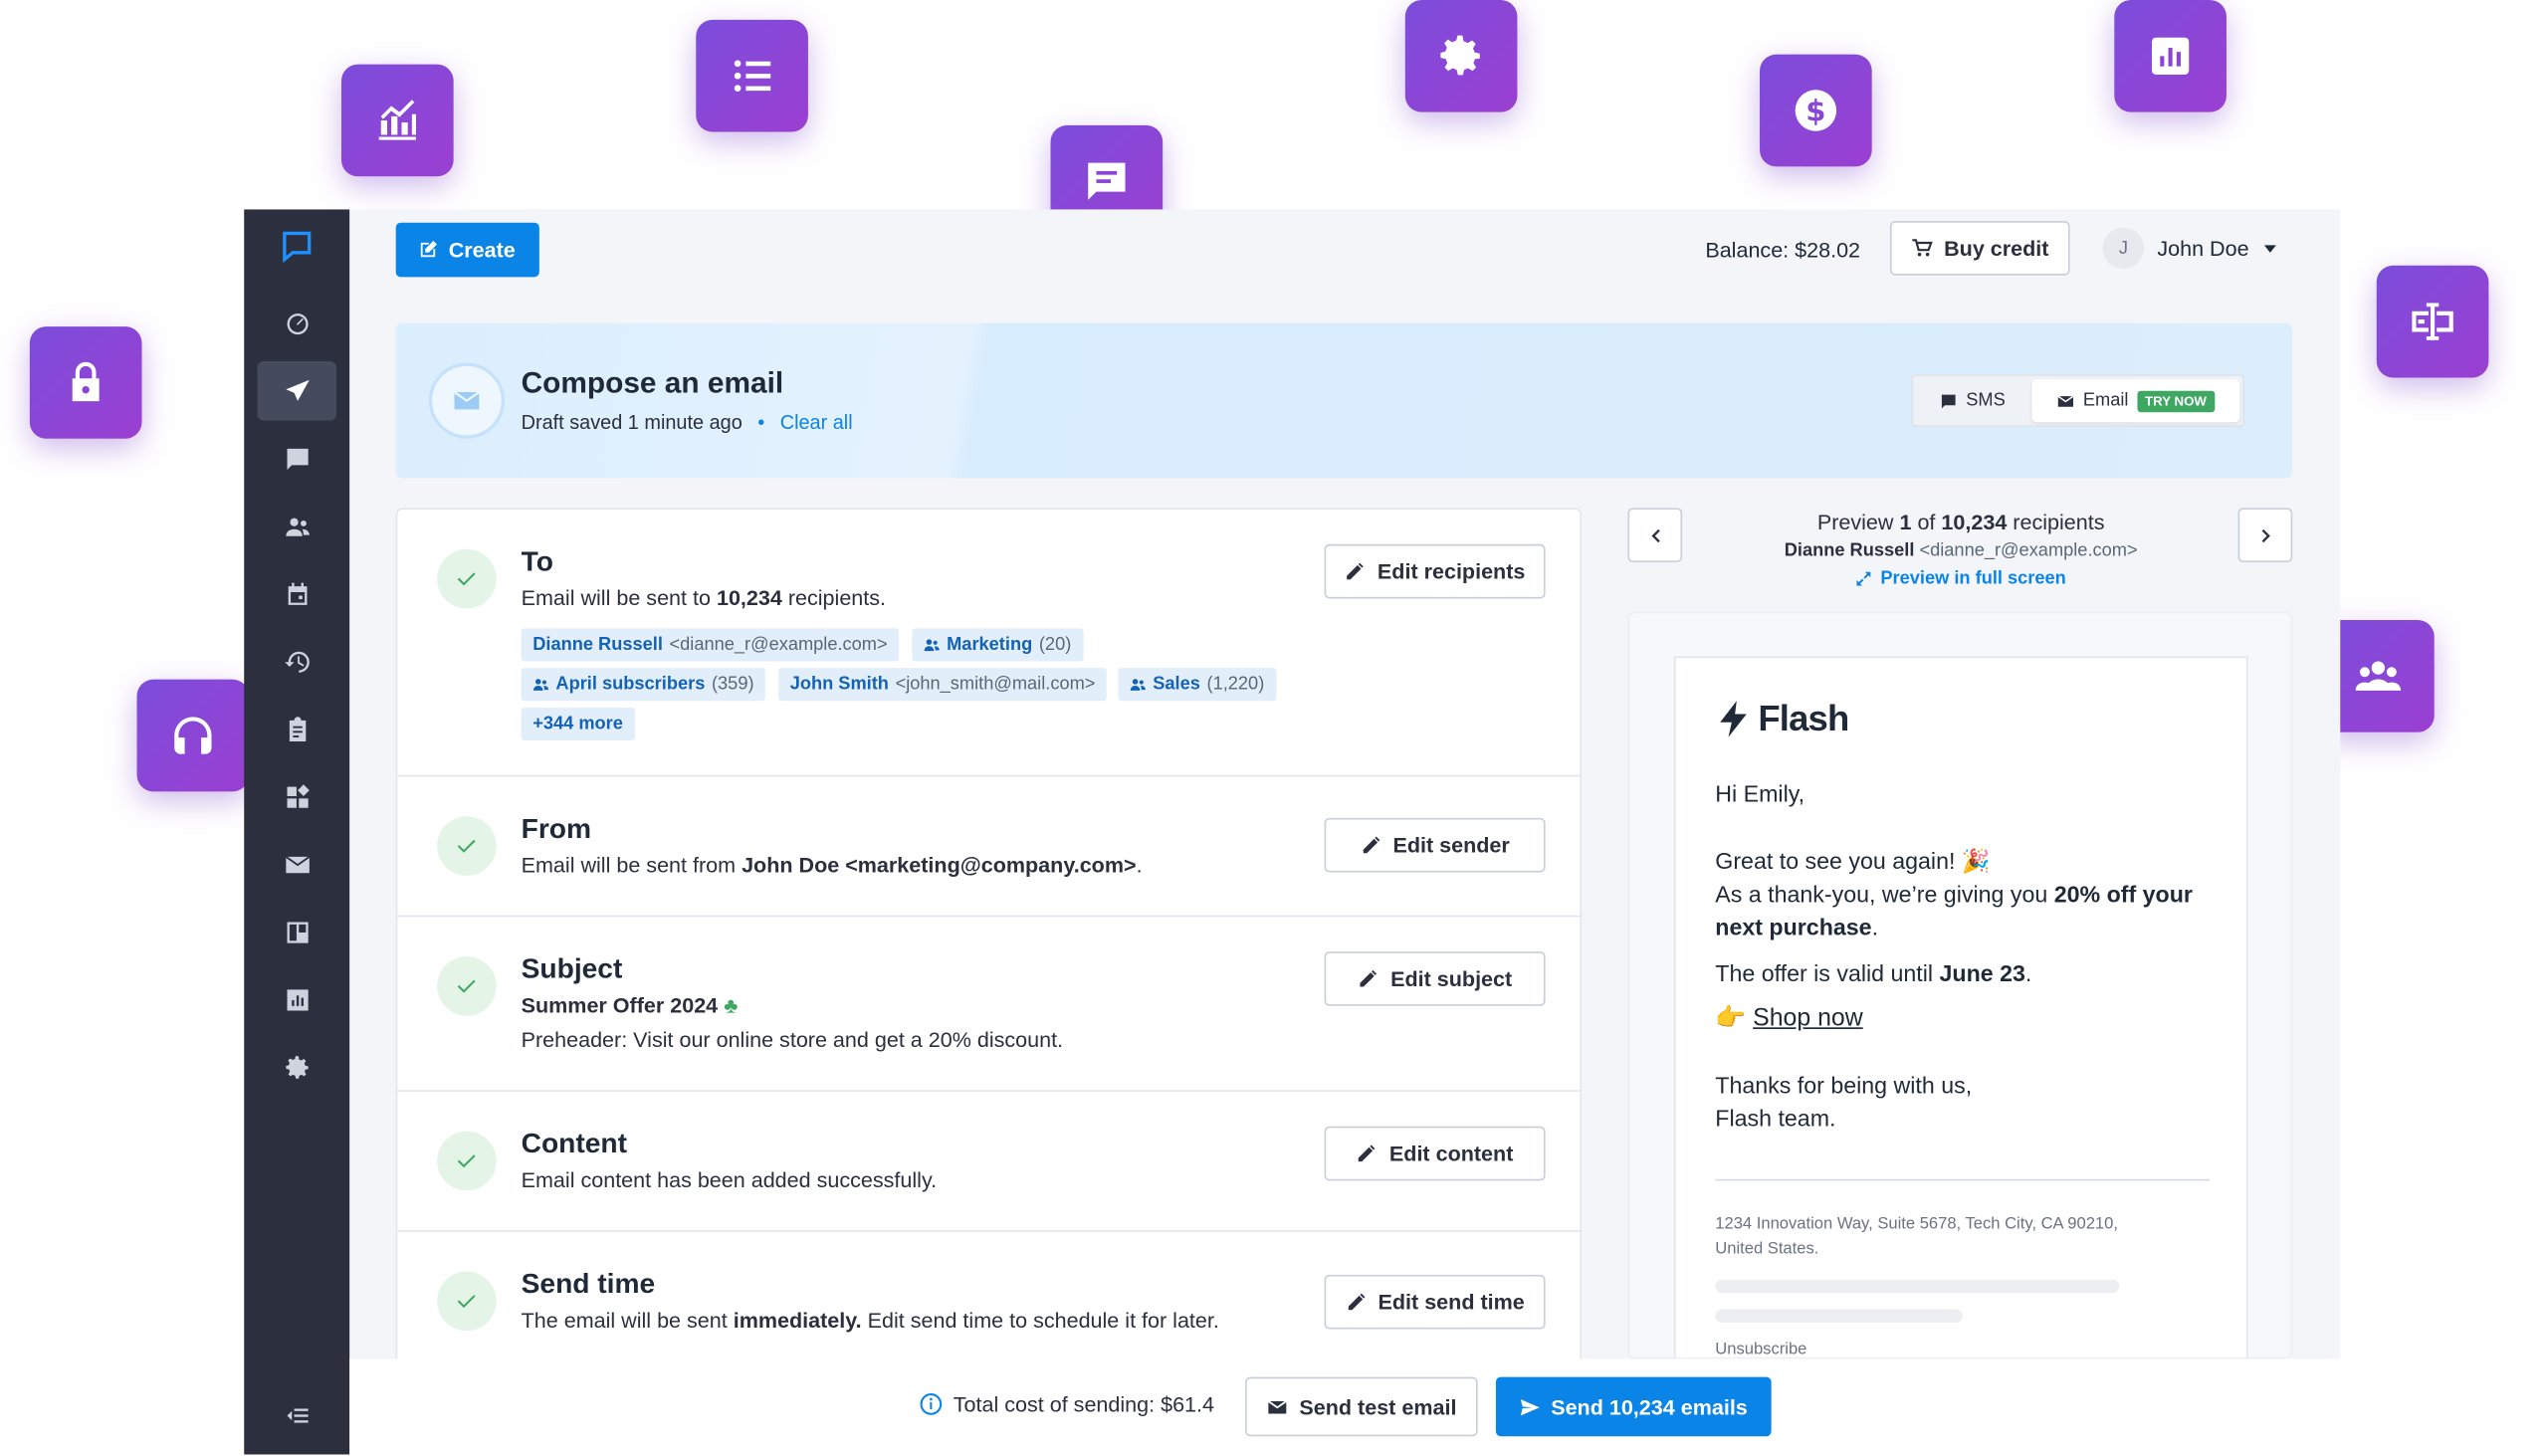 The width and height of the screenshot is (2548, 1456). I want to click on edit-send-time-button: Edit send time, so click(1435, 1302).